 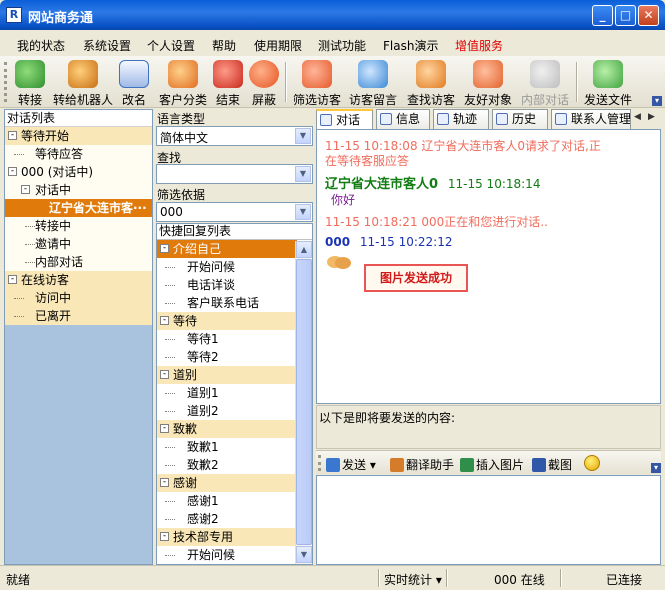 I want to click on visitor-message-button: 访客留言, so click(x=373, y=82).